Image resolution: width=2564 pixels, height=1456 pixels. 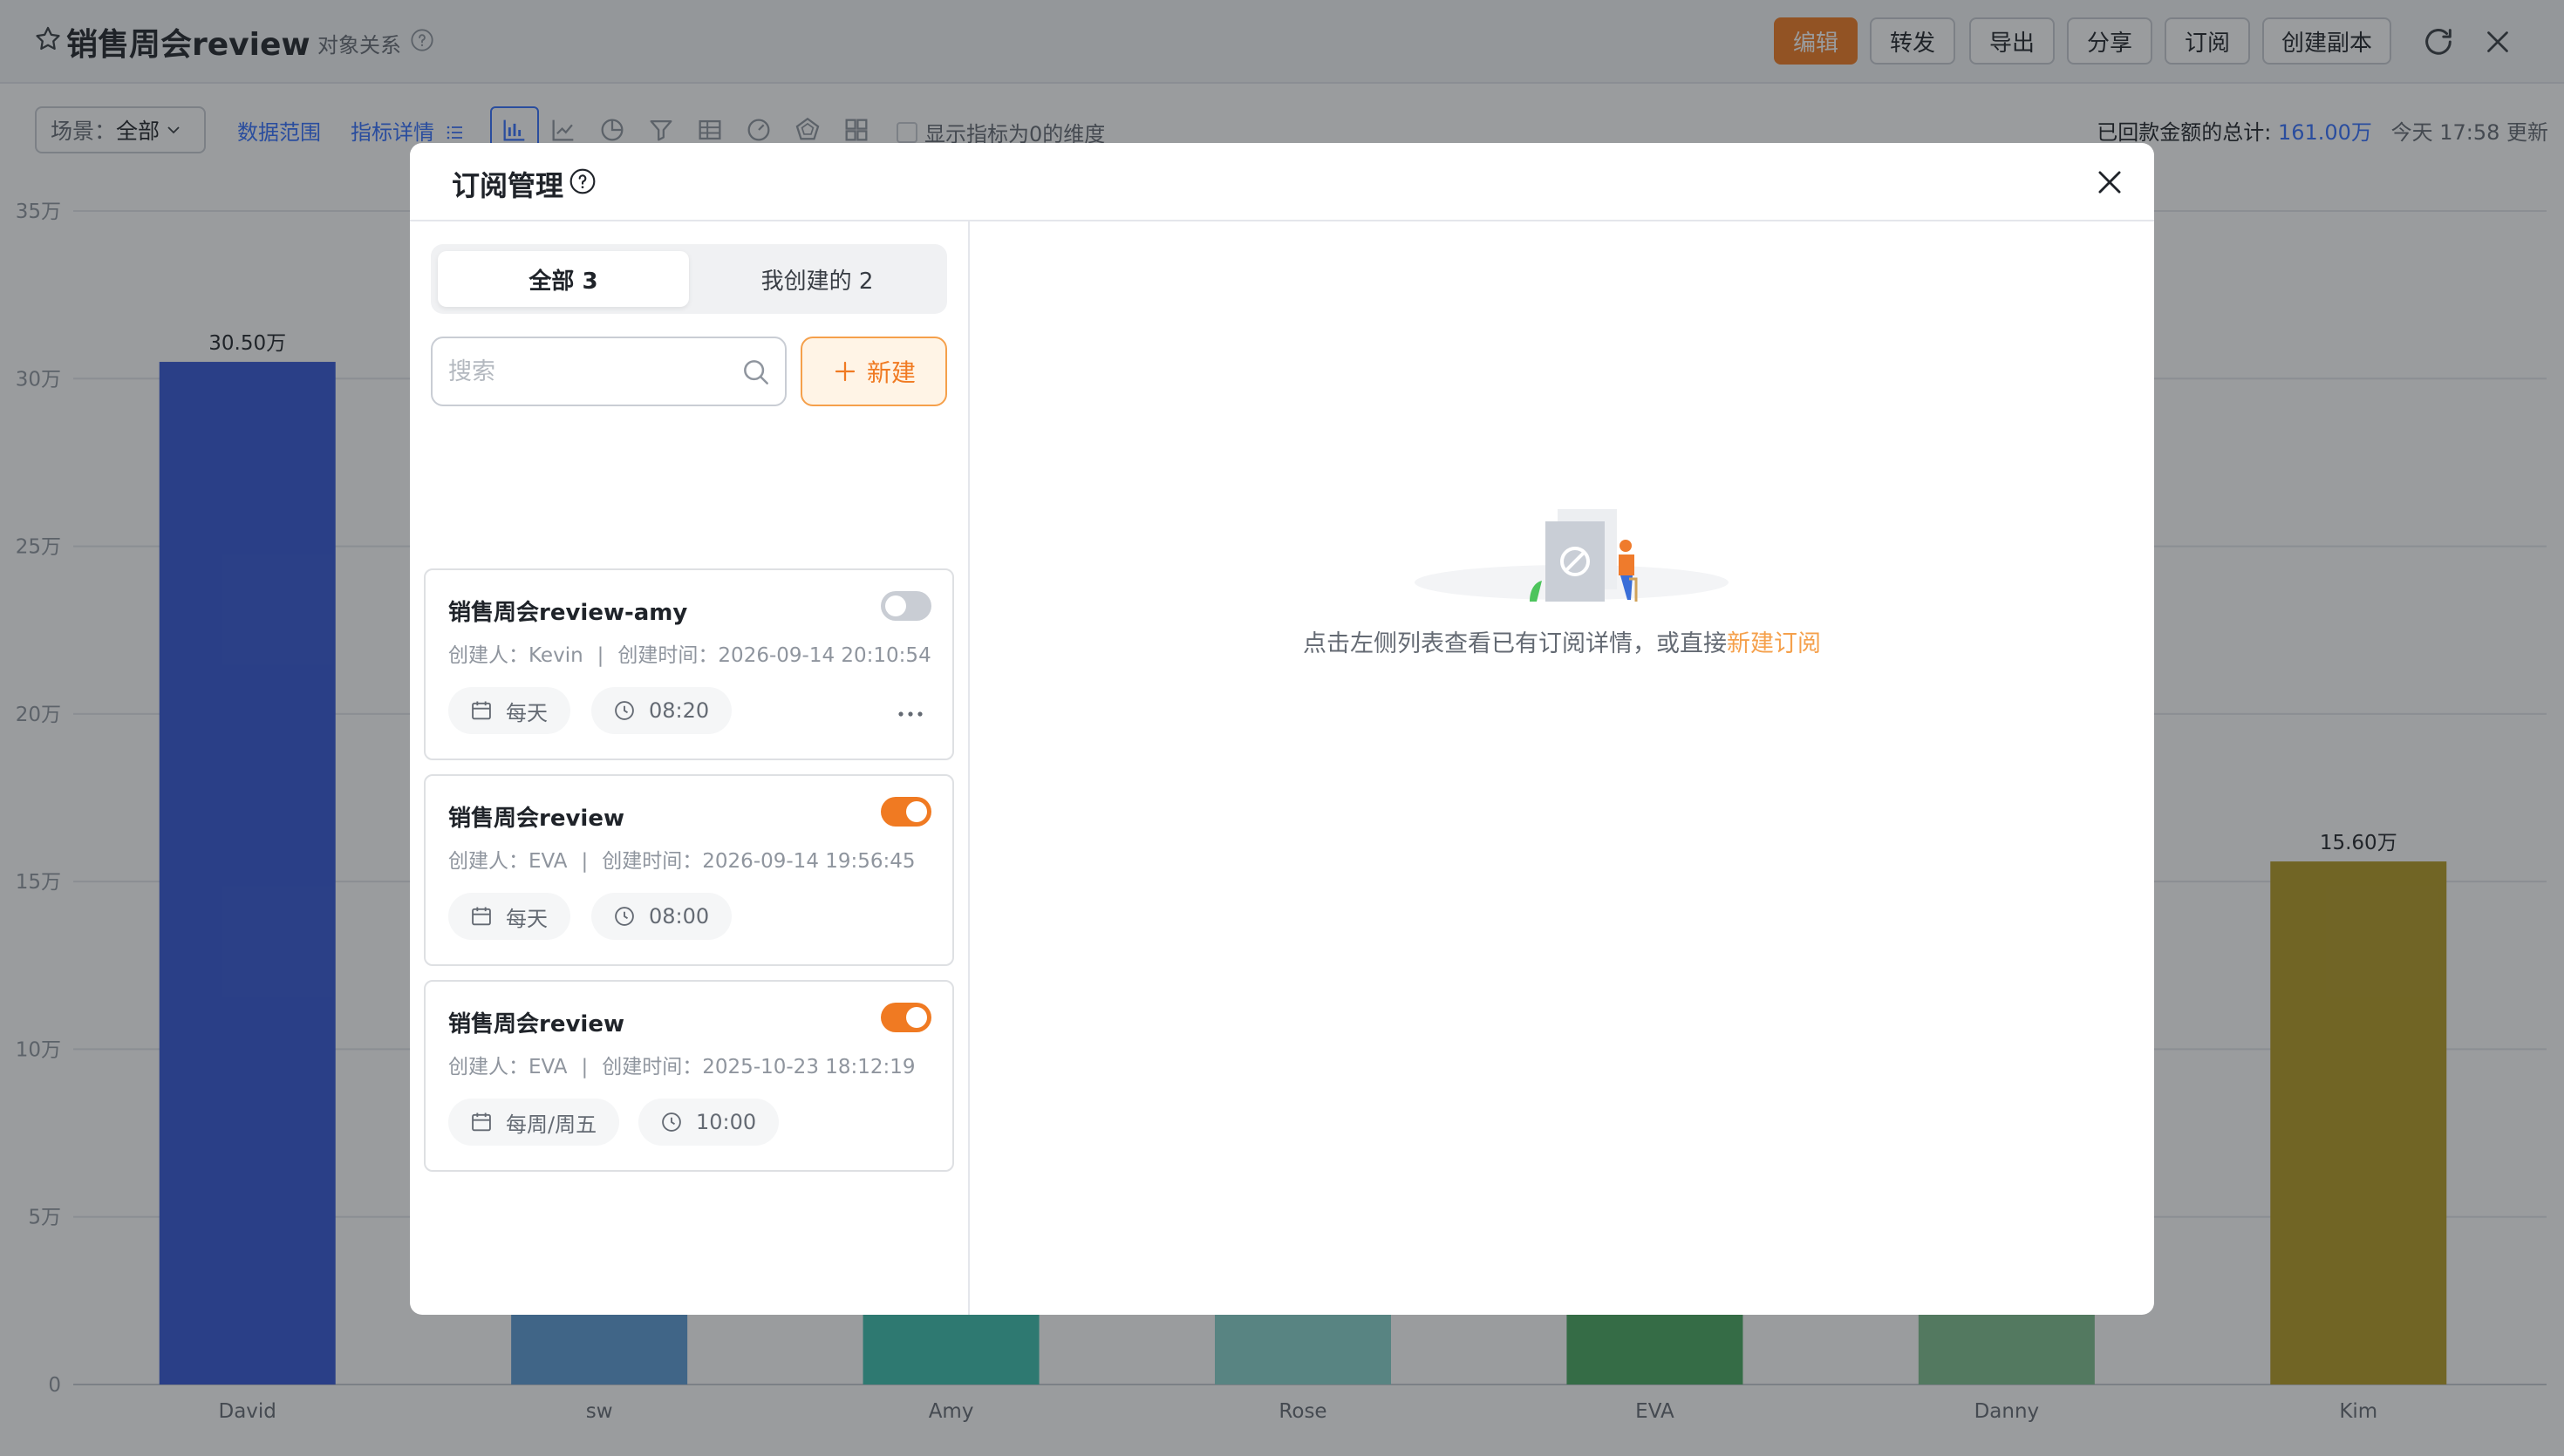 I want to click on time-chip: 10:00, so click(x=709, y=1122).